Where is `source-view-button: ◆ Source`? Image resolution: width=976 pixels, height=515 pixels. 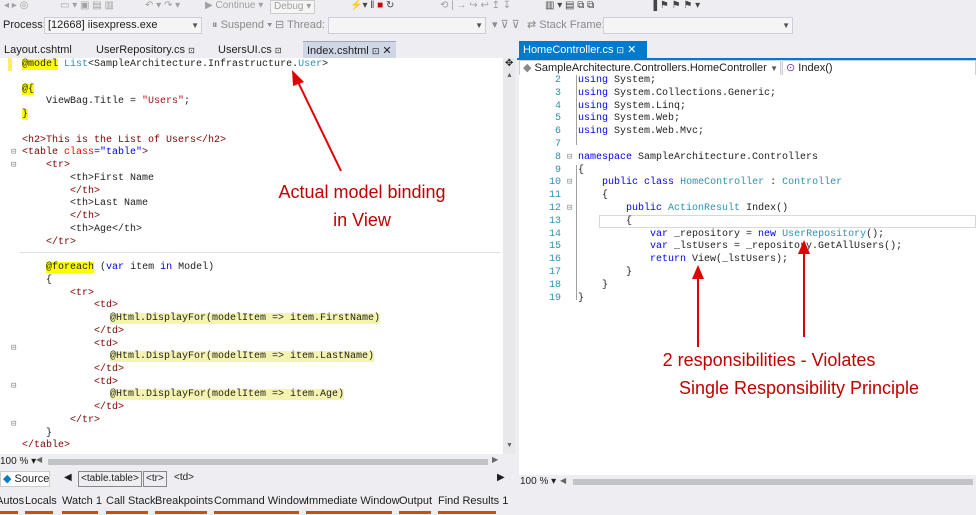
source-view-button: ◆ Source is located at coordinates (25, 479).